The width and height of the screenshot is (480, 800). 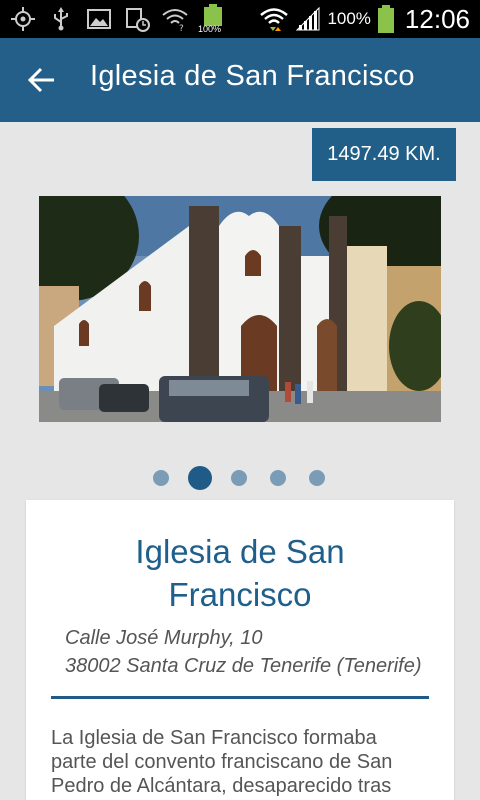 I want to click on description-line3: Pedro de Alcántara, desaparecido tras, so click(x=221, y=786).